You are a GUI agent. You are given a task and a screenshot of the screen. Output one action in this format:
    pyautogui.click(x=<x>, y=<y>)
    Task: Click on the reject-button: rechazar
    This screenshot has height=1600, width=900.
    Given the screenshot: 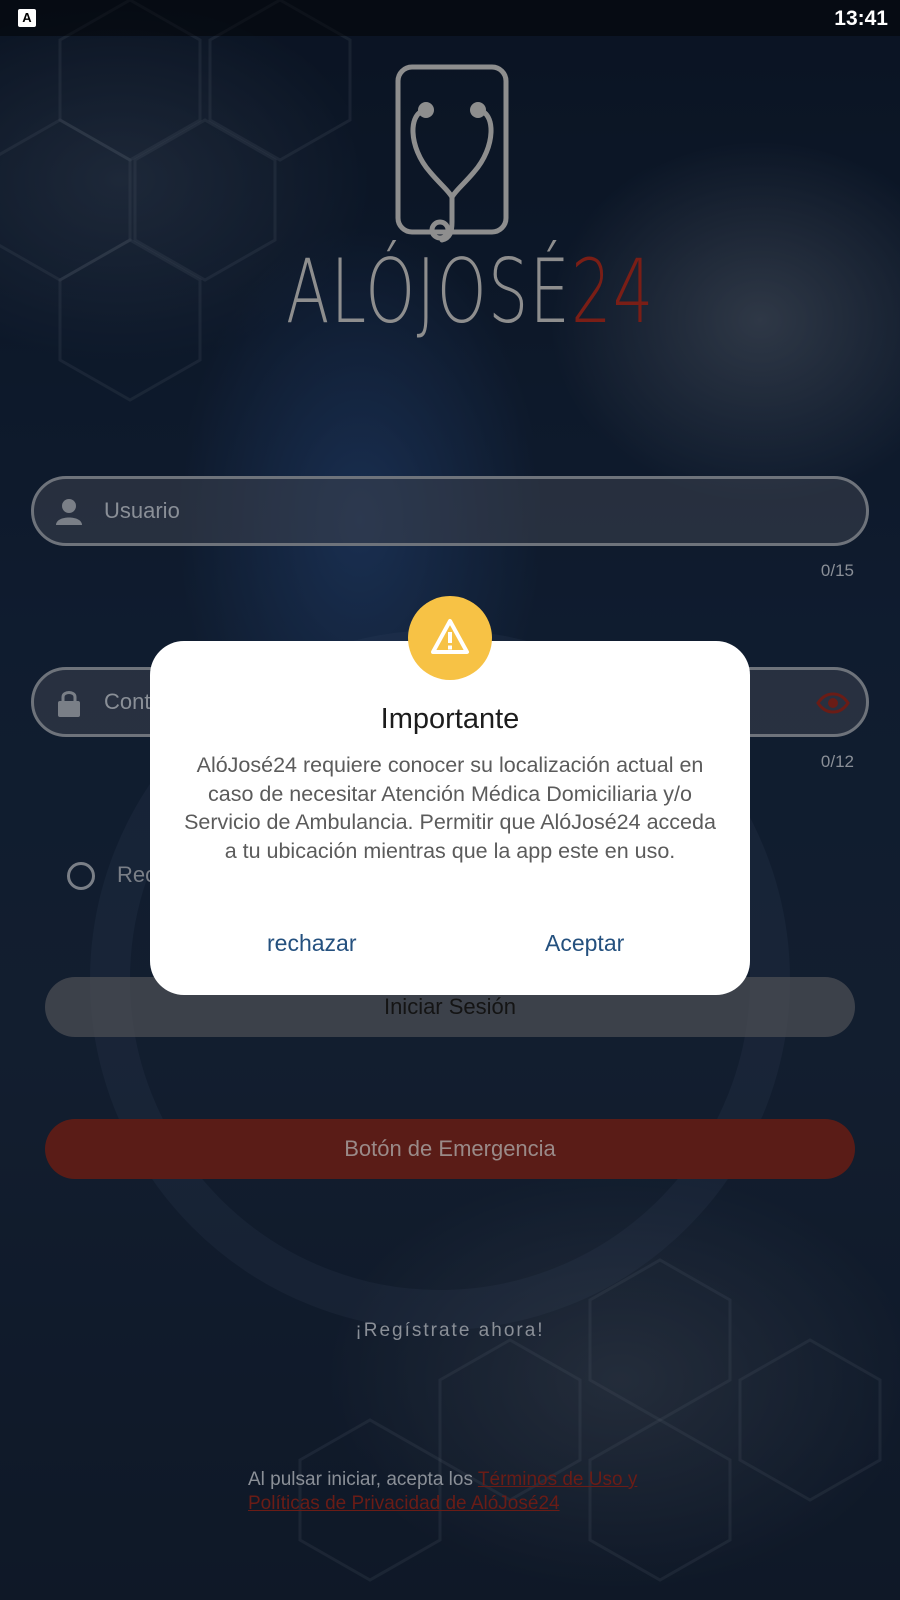 What is the action you would take?
    pyautogui.click(x=311, y=943)
    